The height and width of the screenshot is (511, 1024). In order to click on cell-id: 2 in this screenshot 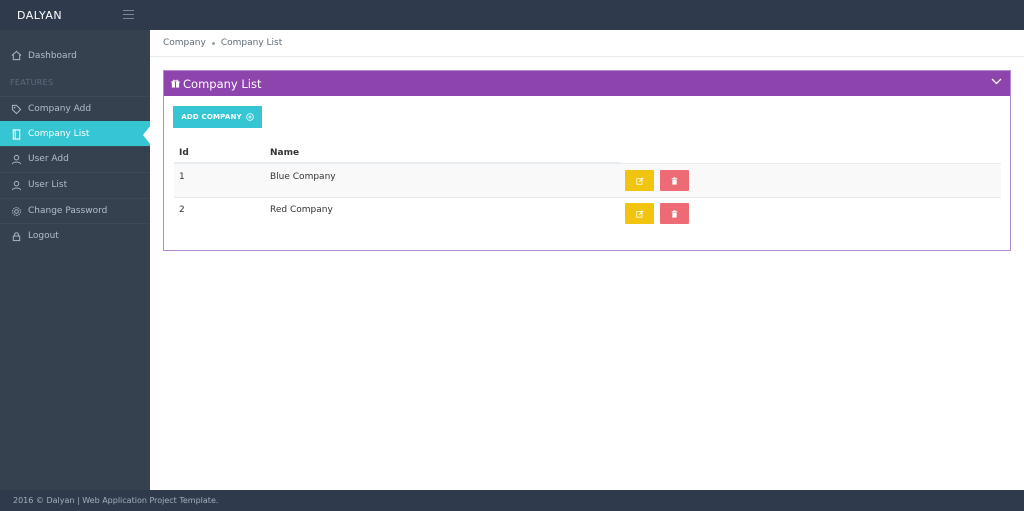, I will do `click(182, 210)`.